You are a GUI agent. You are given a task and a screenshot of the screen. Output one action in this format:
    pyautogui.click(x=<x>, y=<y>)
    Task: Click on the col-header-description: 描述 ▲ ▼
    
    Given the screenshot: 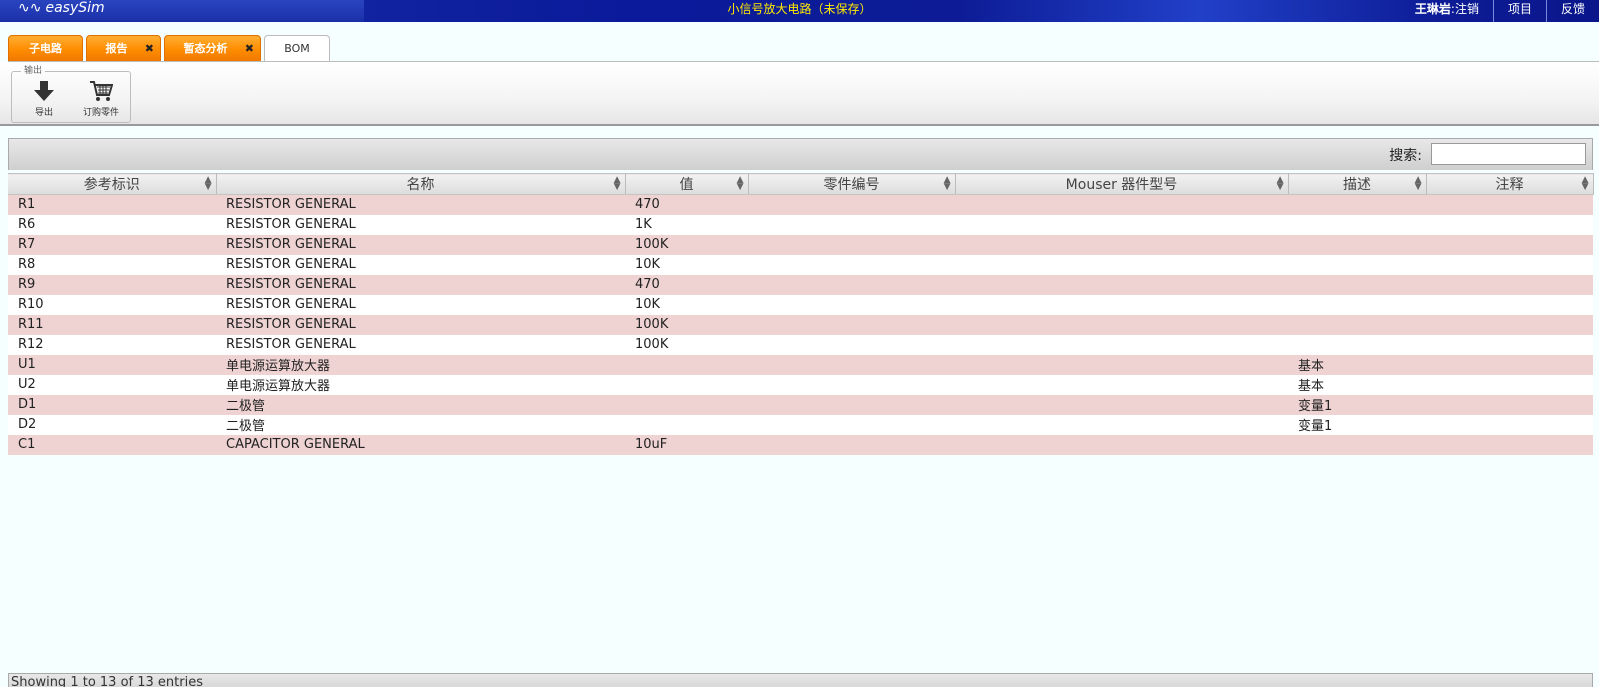 What is the action you would take?
    pyautogui.click(x=1357, y=184)
    